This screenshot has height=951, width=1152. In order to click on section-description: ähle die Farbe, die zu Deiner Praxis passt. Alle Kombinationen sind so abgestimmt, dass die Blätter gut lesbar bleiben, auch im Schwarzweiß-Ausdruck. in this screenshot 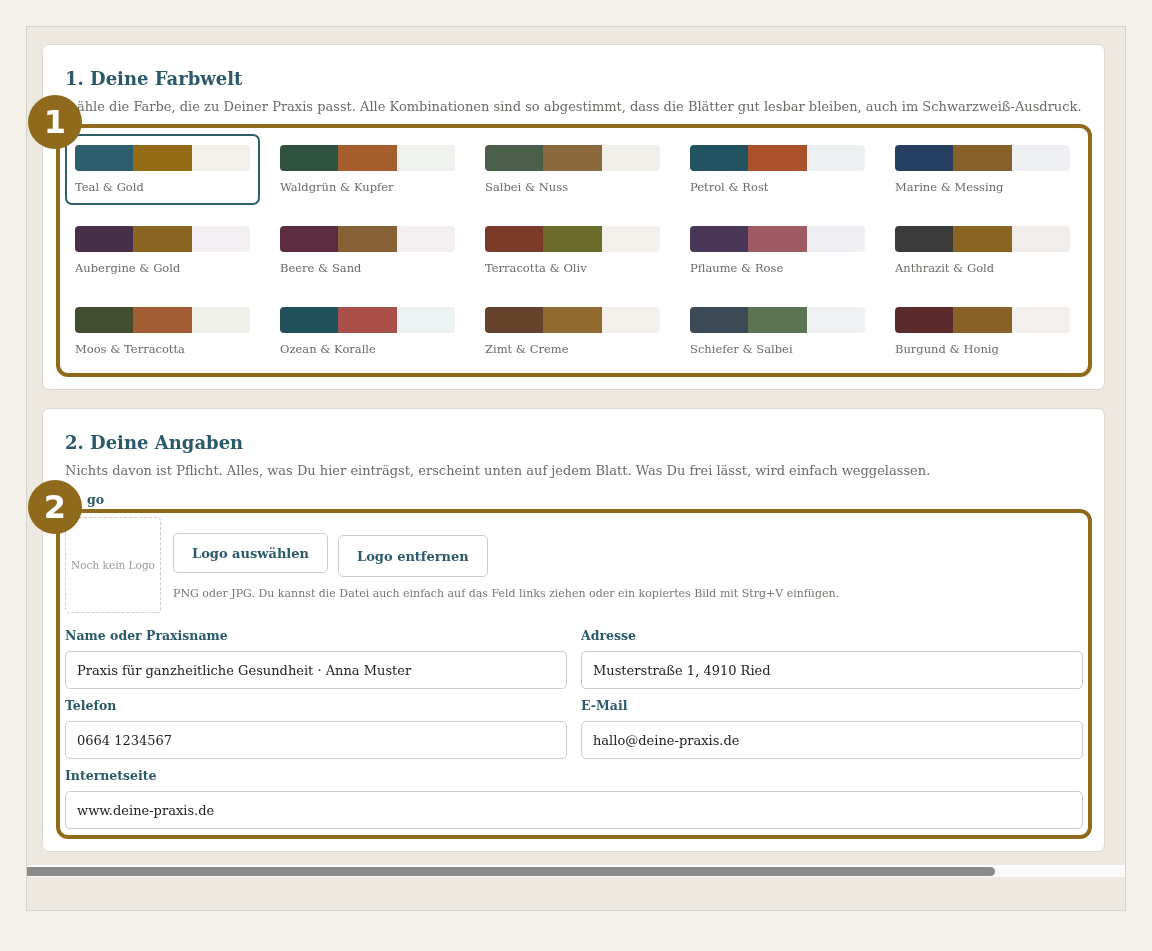, I will do `click(579, 107)`.